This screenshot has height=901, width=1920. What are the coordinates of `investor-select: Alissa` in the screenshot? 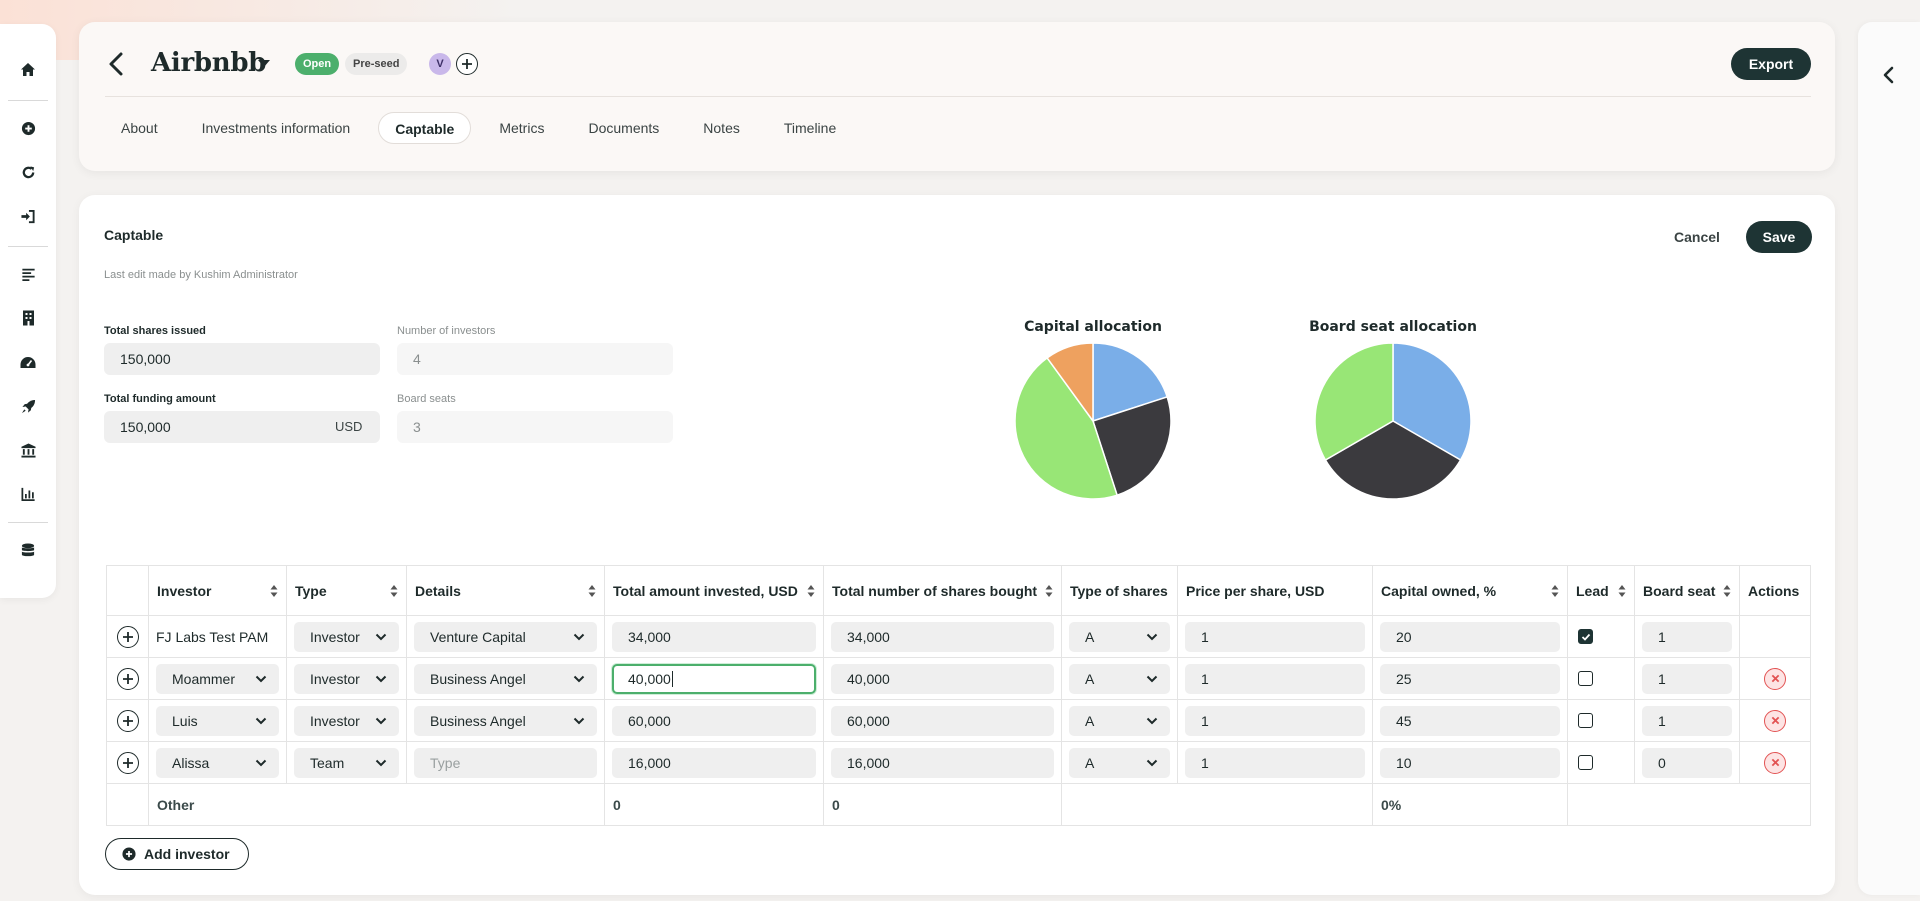 It's located at (217, 762).